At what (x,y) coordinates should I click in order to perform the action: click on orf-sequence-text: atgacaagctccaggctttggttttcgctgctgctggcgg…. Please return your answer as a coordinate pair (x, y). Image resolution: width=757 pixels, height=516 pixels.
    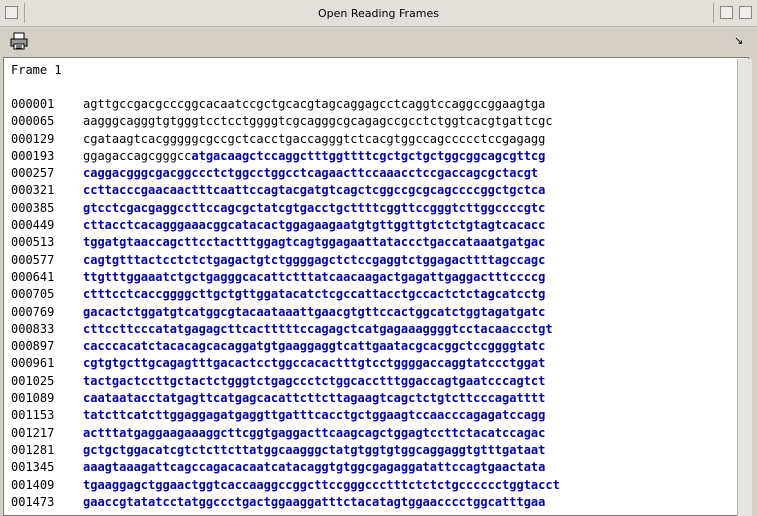
    Looking at the image, I should click on (368, 155).